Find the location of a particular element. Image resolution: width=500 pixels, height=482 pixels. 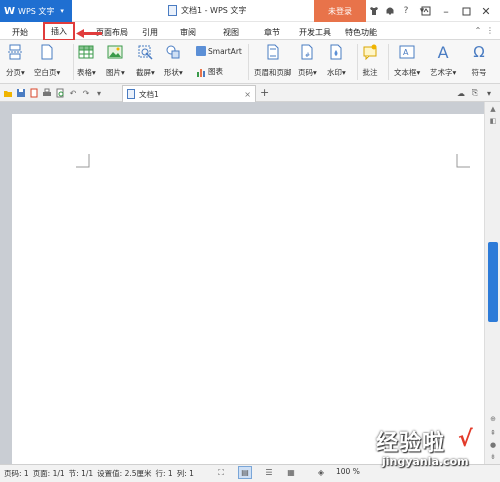

outline-view-icon: ☰ is located at coordinates (269, 472).